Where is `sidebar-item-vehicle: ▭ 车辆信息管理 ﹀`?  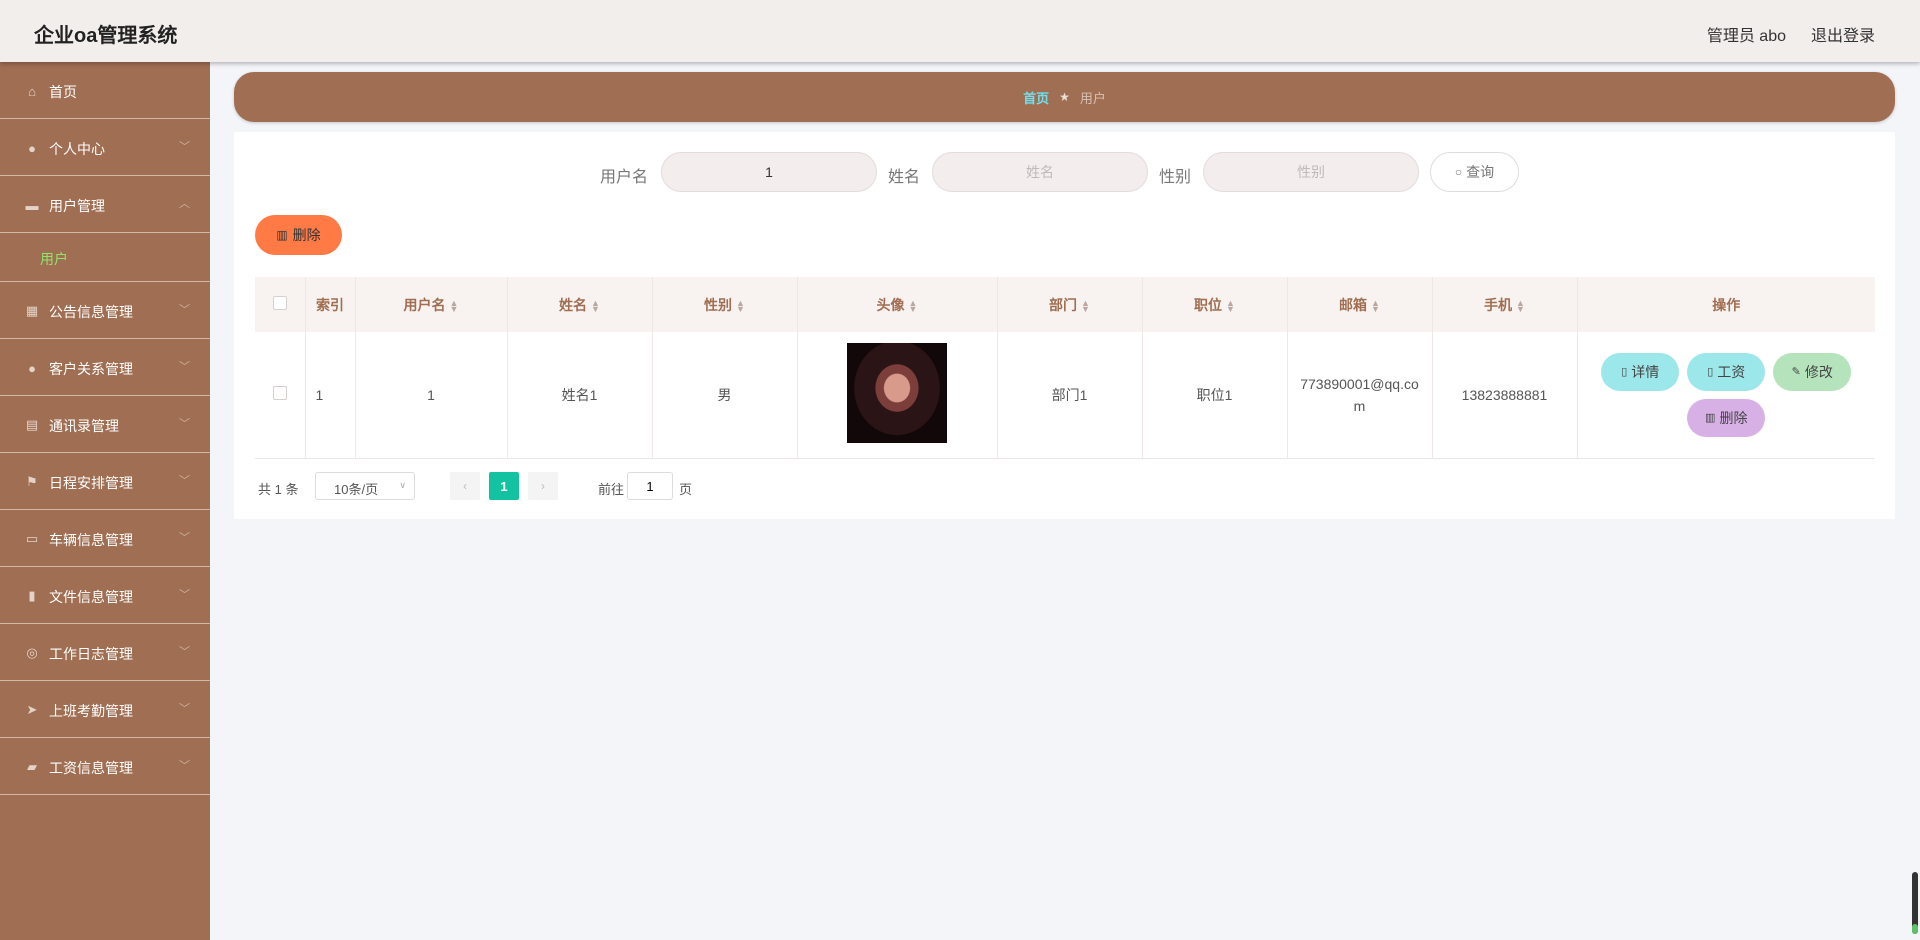
sidebar-item-vehicle: ▭ 车辆信息管理 ﹀ is located at coordinates (105, 538).